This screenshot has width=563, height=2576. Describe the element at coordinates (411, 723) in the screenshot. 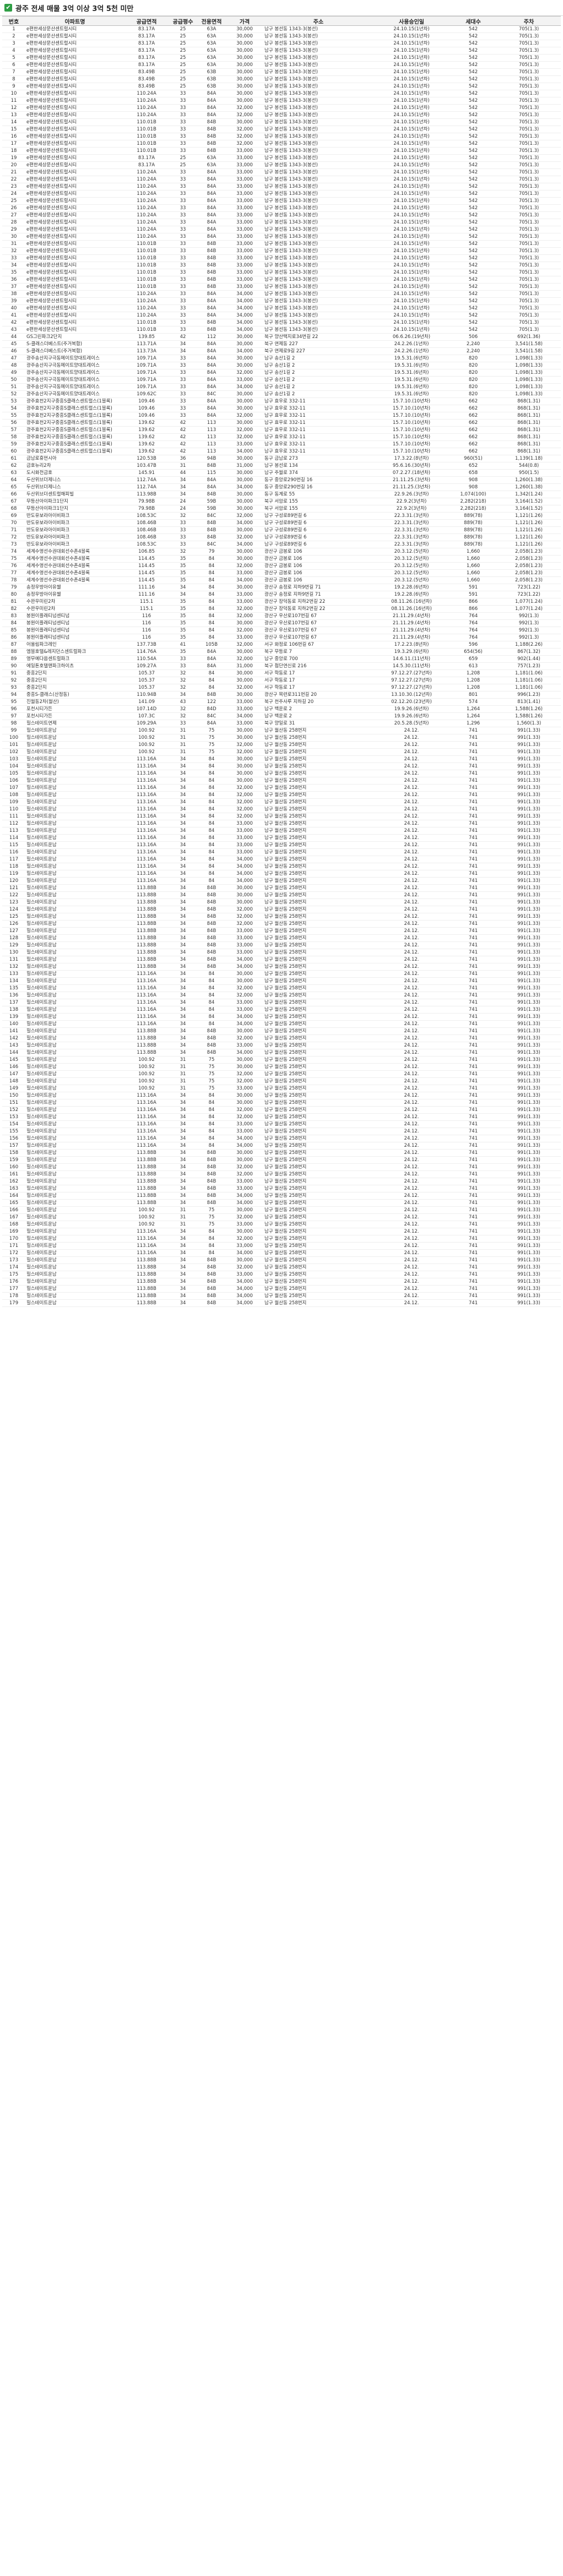

I see `cell-approval-date: 20.5.28.(5년차)` at that location.